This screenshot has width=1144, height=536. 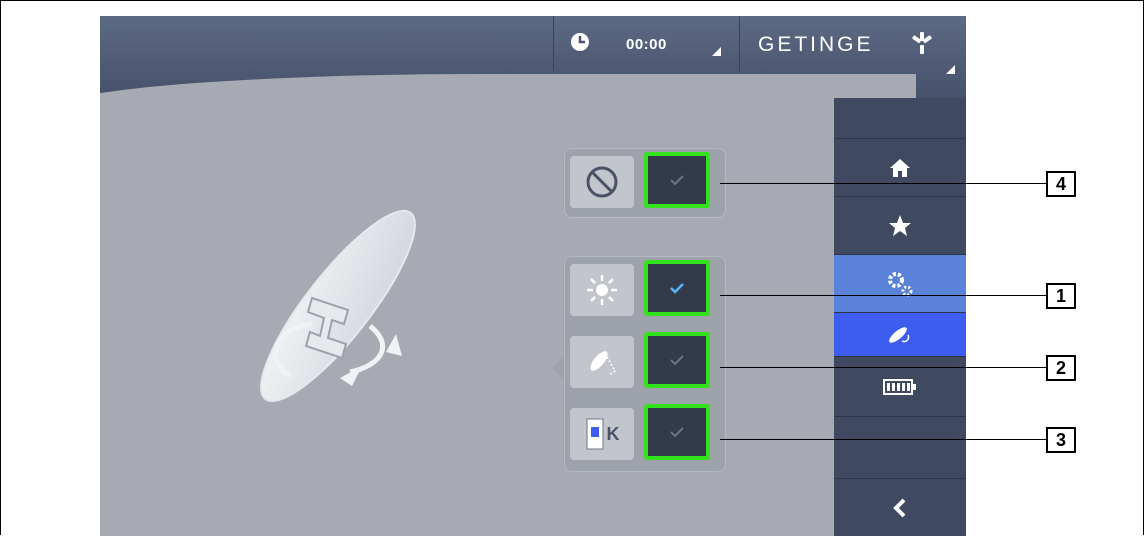 I want to click on sidebar-item-back, so click(x=900, y=507).